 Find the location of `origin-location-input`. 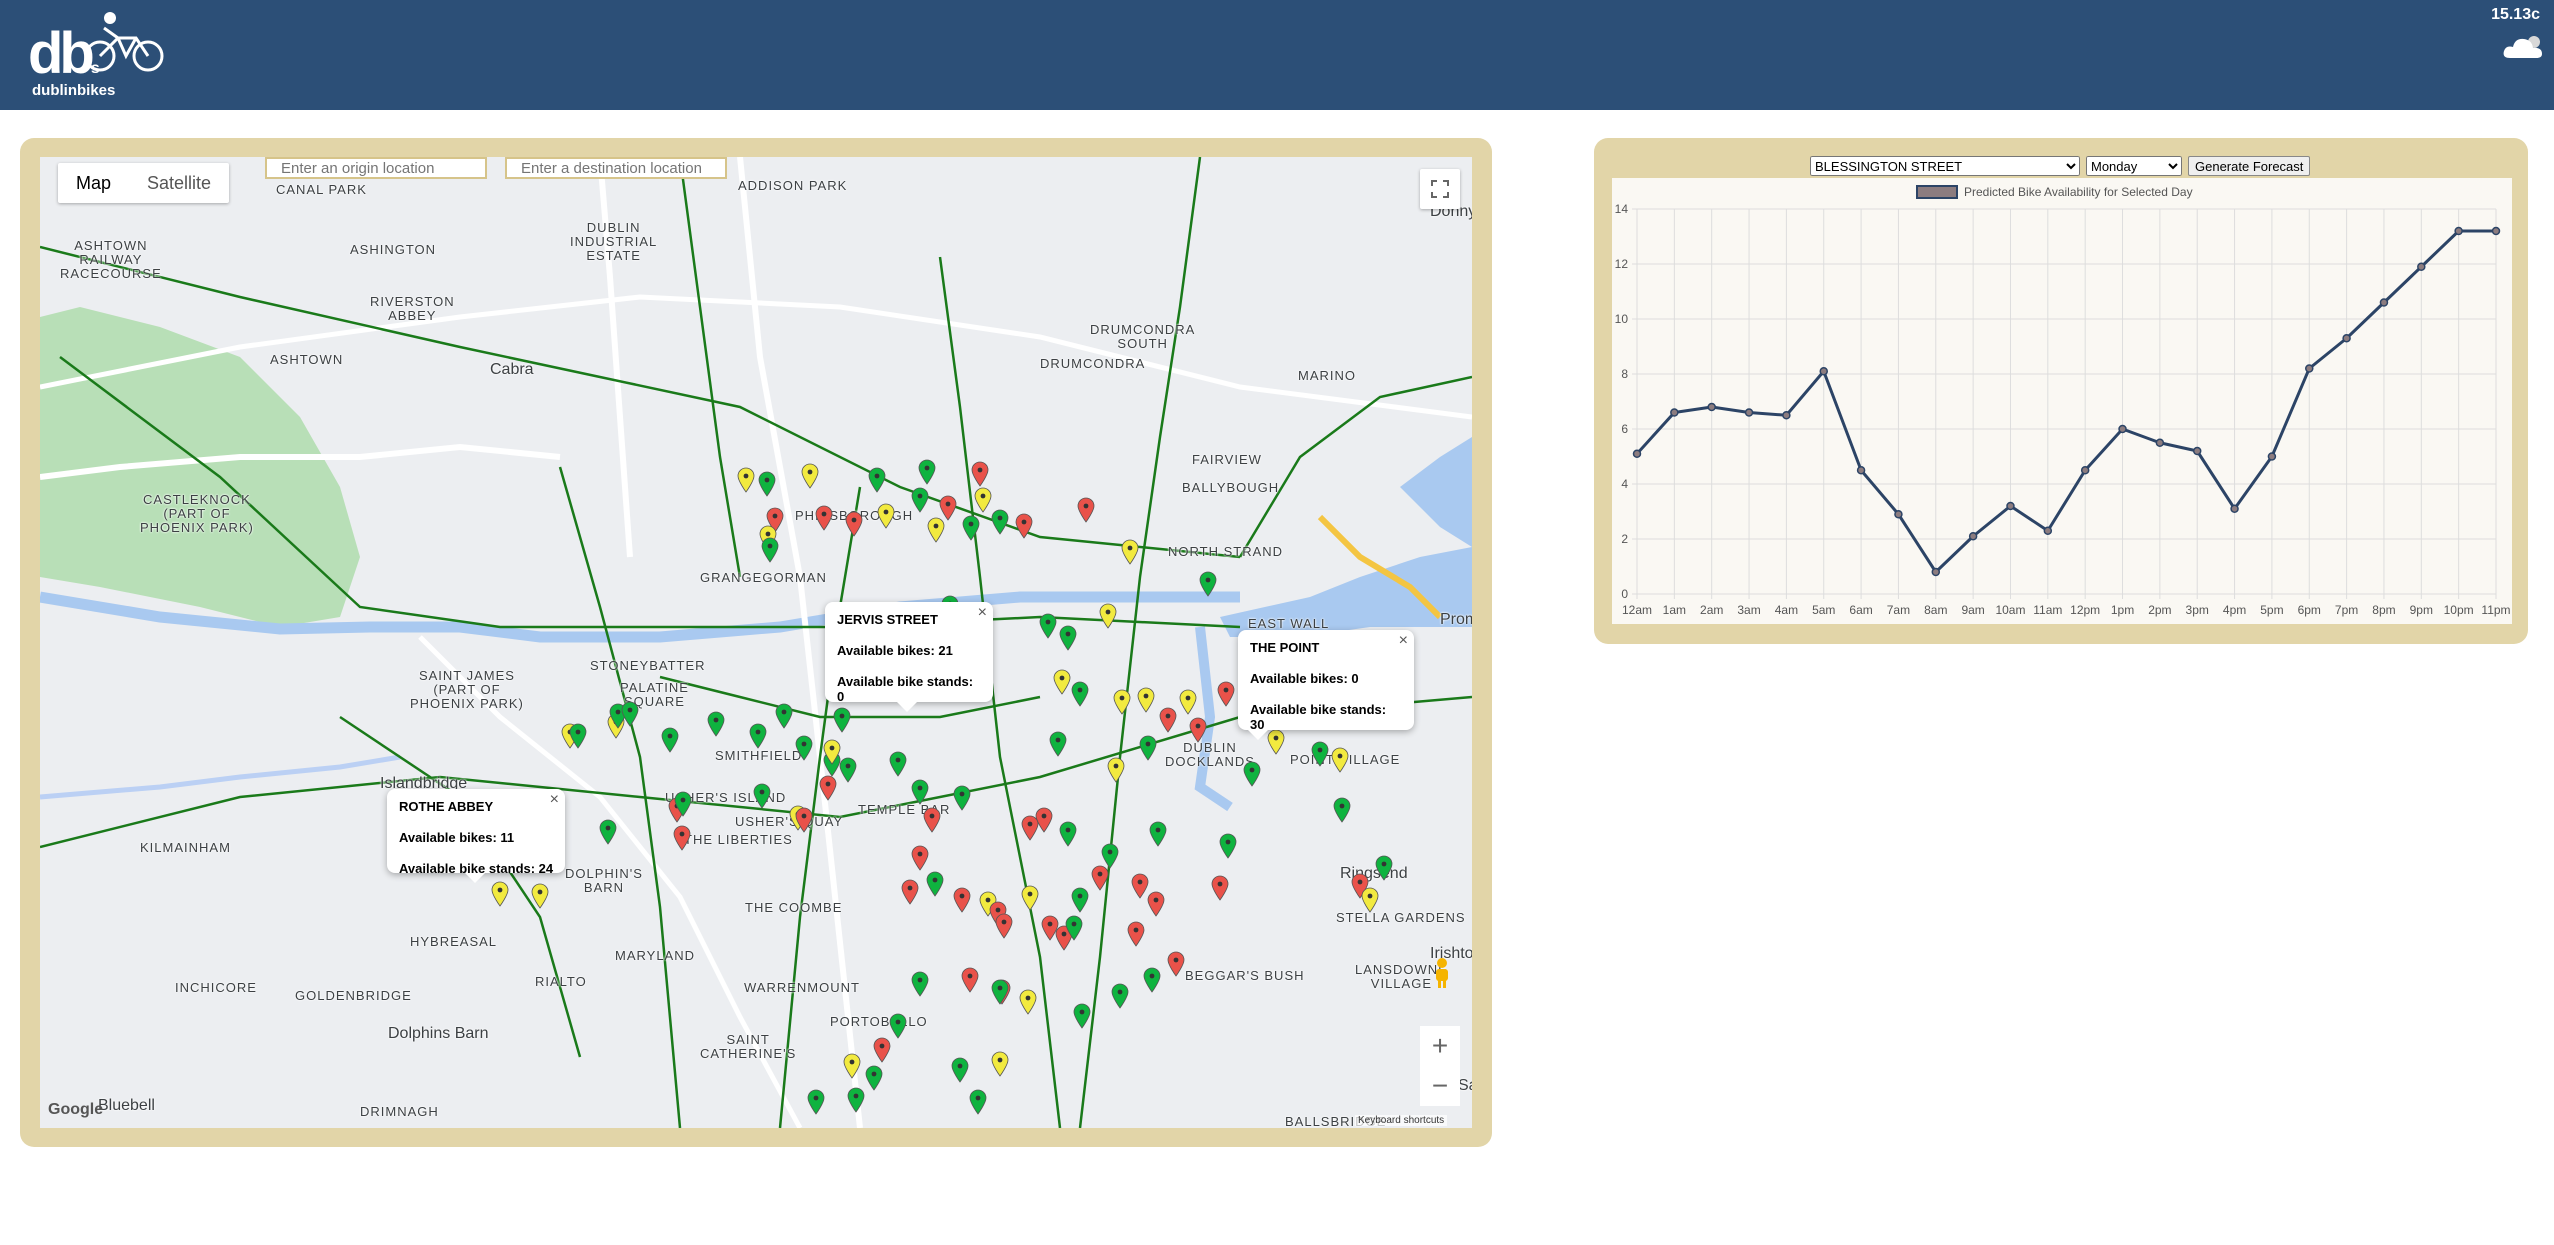

origin-location-input is located at coordinates (376, 168).